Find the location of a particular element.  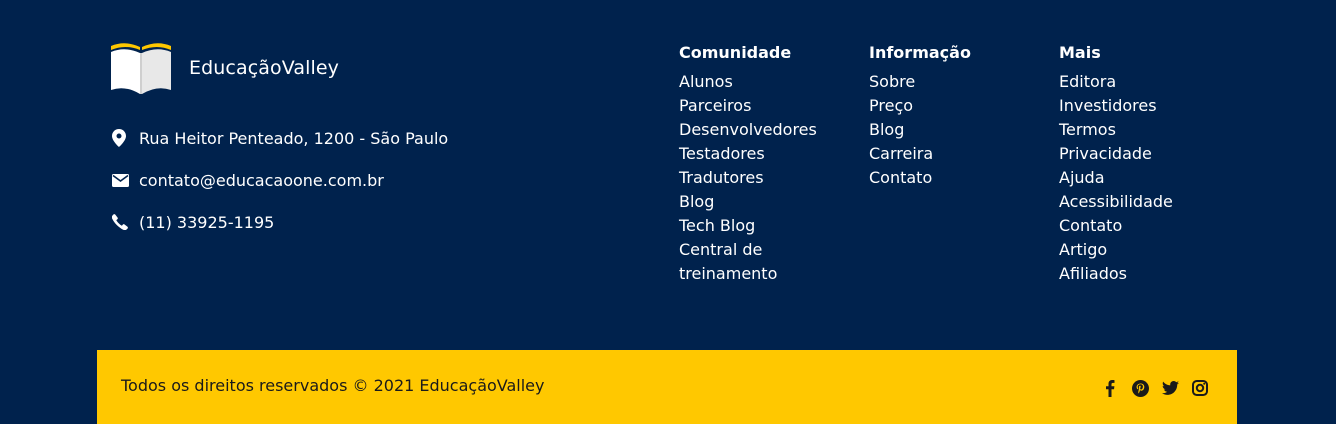

contact-address: Rua Heitor Penteado, 1200 - São Paulo is located at coordinates (280, 138).